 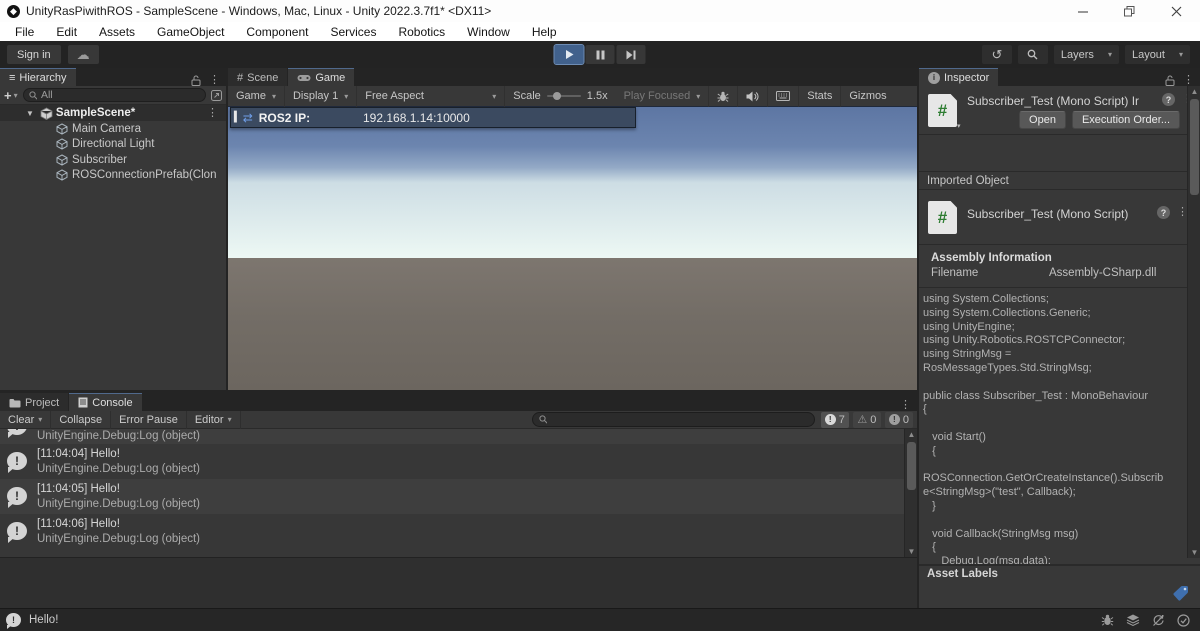 What do you see at coordinates (16, 95) in the screenshot?
I see `chevron-down-icon: ▾` at bounding box center [16, 95].